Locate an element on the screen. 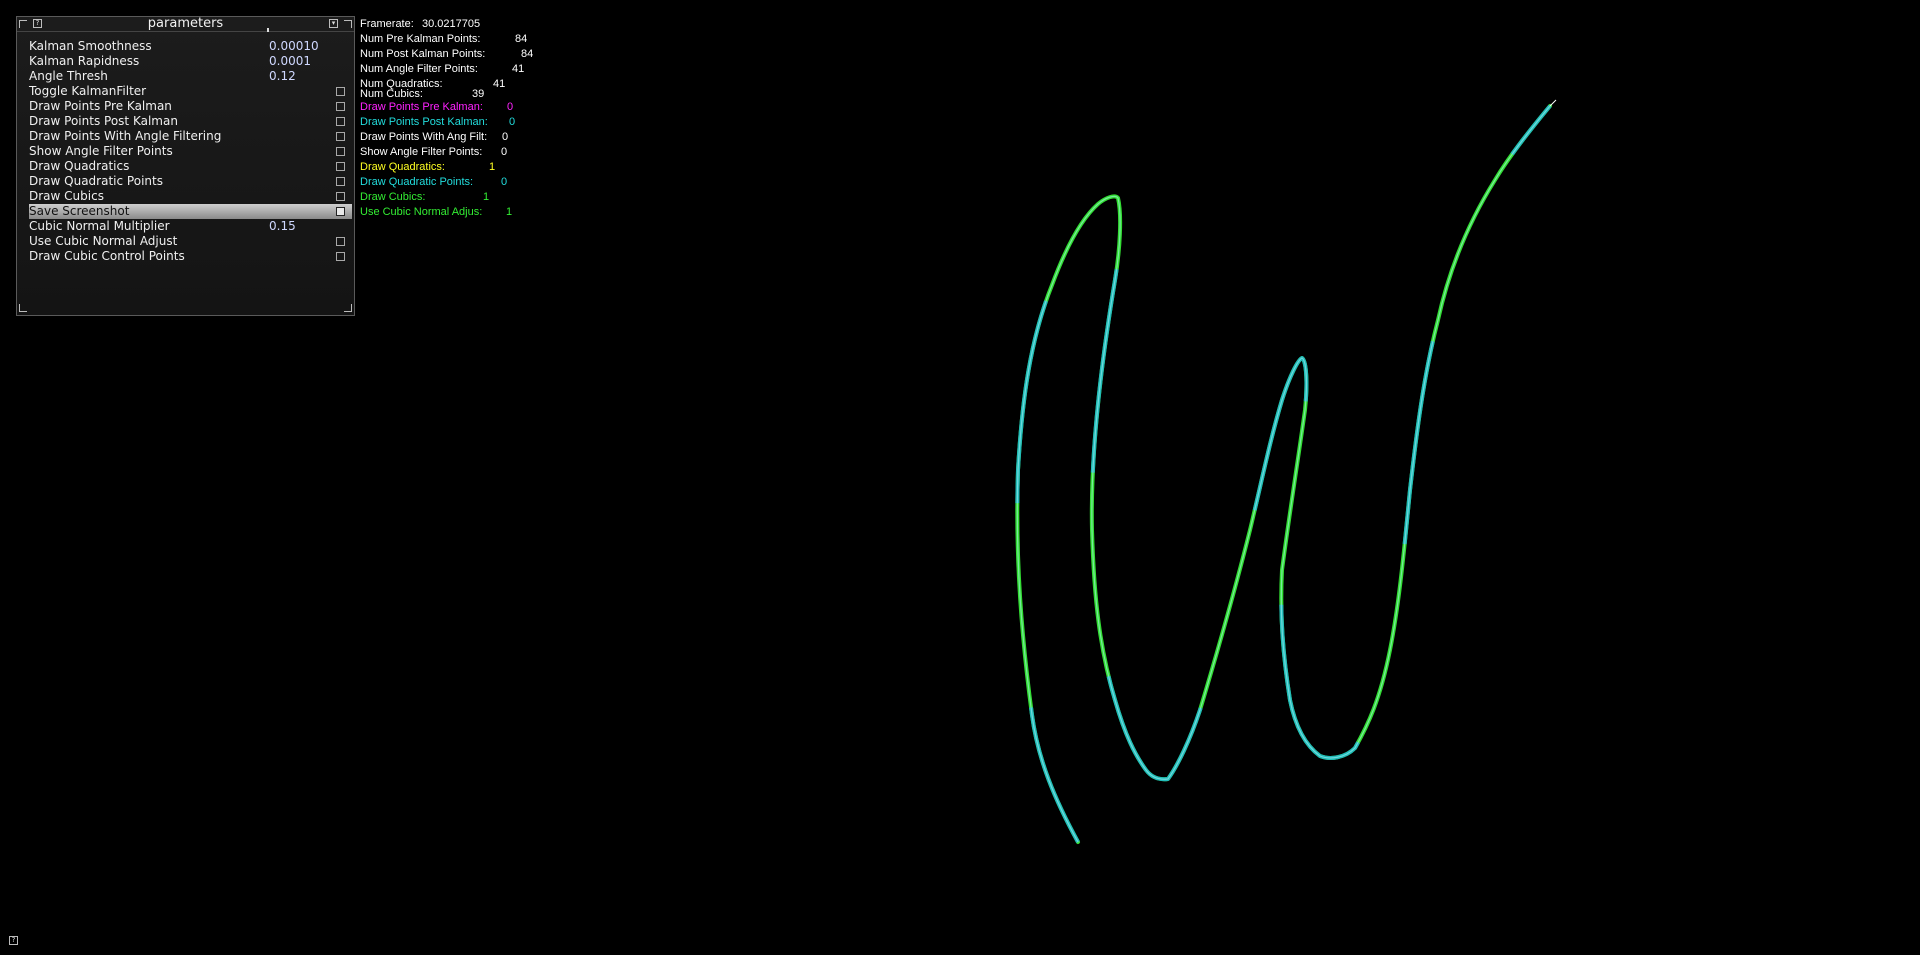 The width and height of the screenshot is (1920, 955). help-icon: ? is located at coordinates (13, 940).